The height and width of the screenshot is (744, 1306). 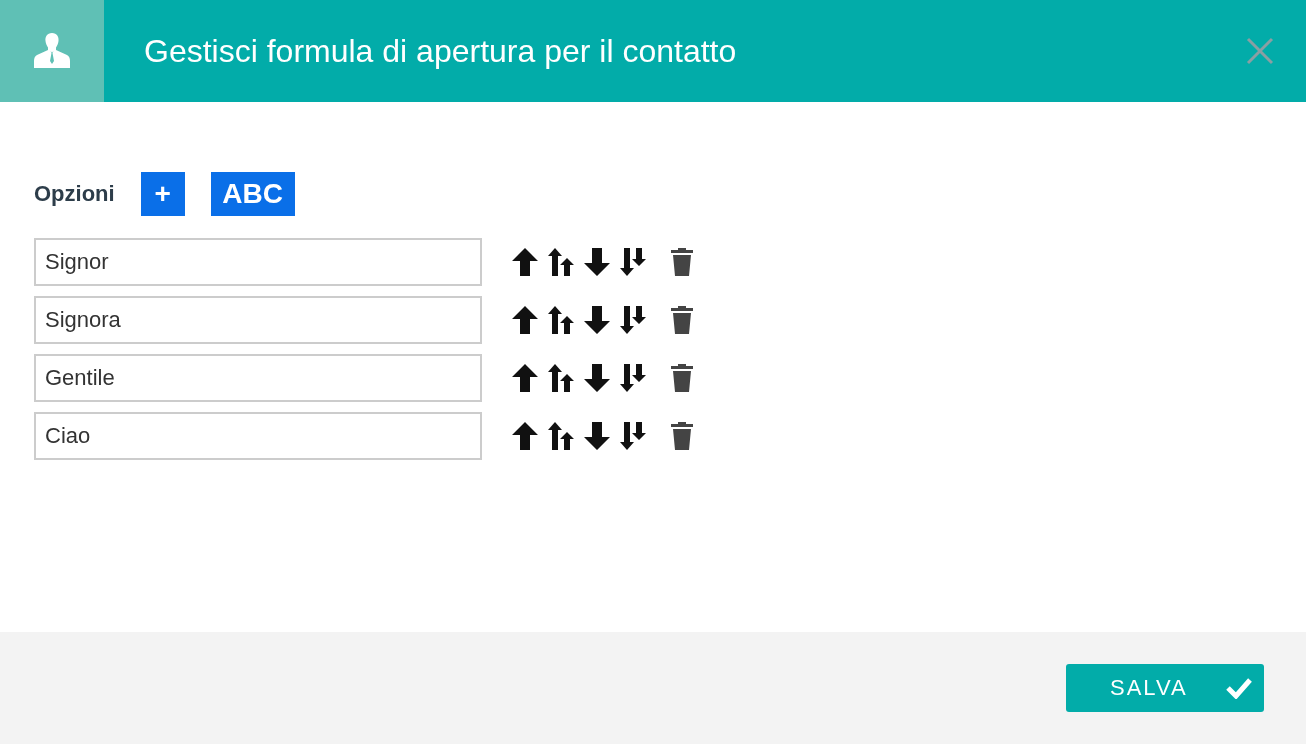 What do you see at coordinates (162, 194) in the screenshot?
I see `add-button: +` at bounding box center [162, 194].